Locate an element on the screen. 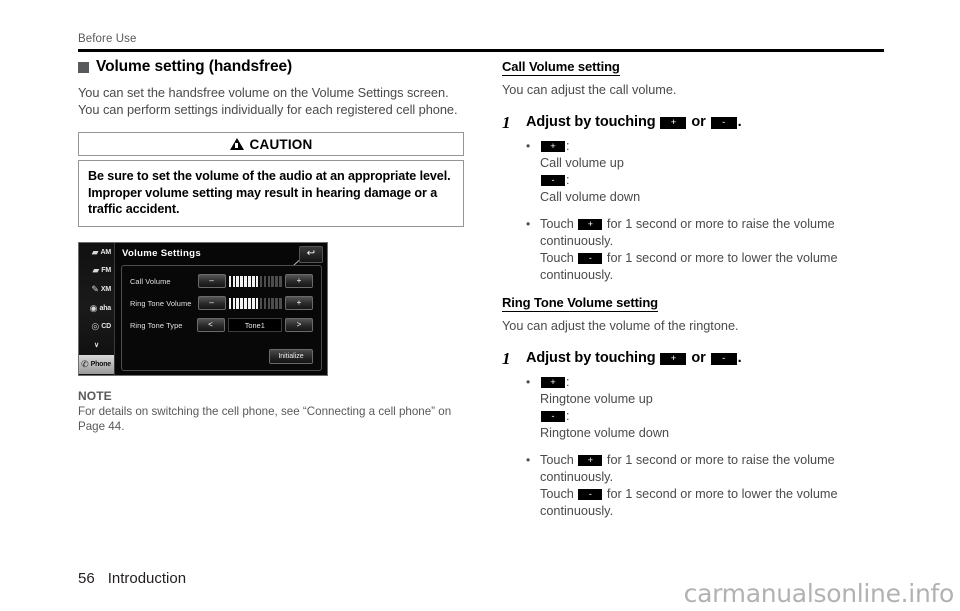 This screenshot has height=611, width=960. row-ring-tone-type: Ring Tone Type < Tone1 > is located at coordinates (221, 325).